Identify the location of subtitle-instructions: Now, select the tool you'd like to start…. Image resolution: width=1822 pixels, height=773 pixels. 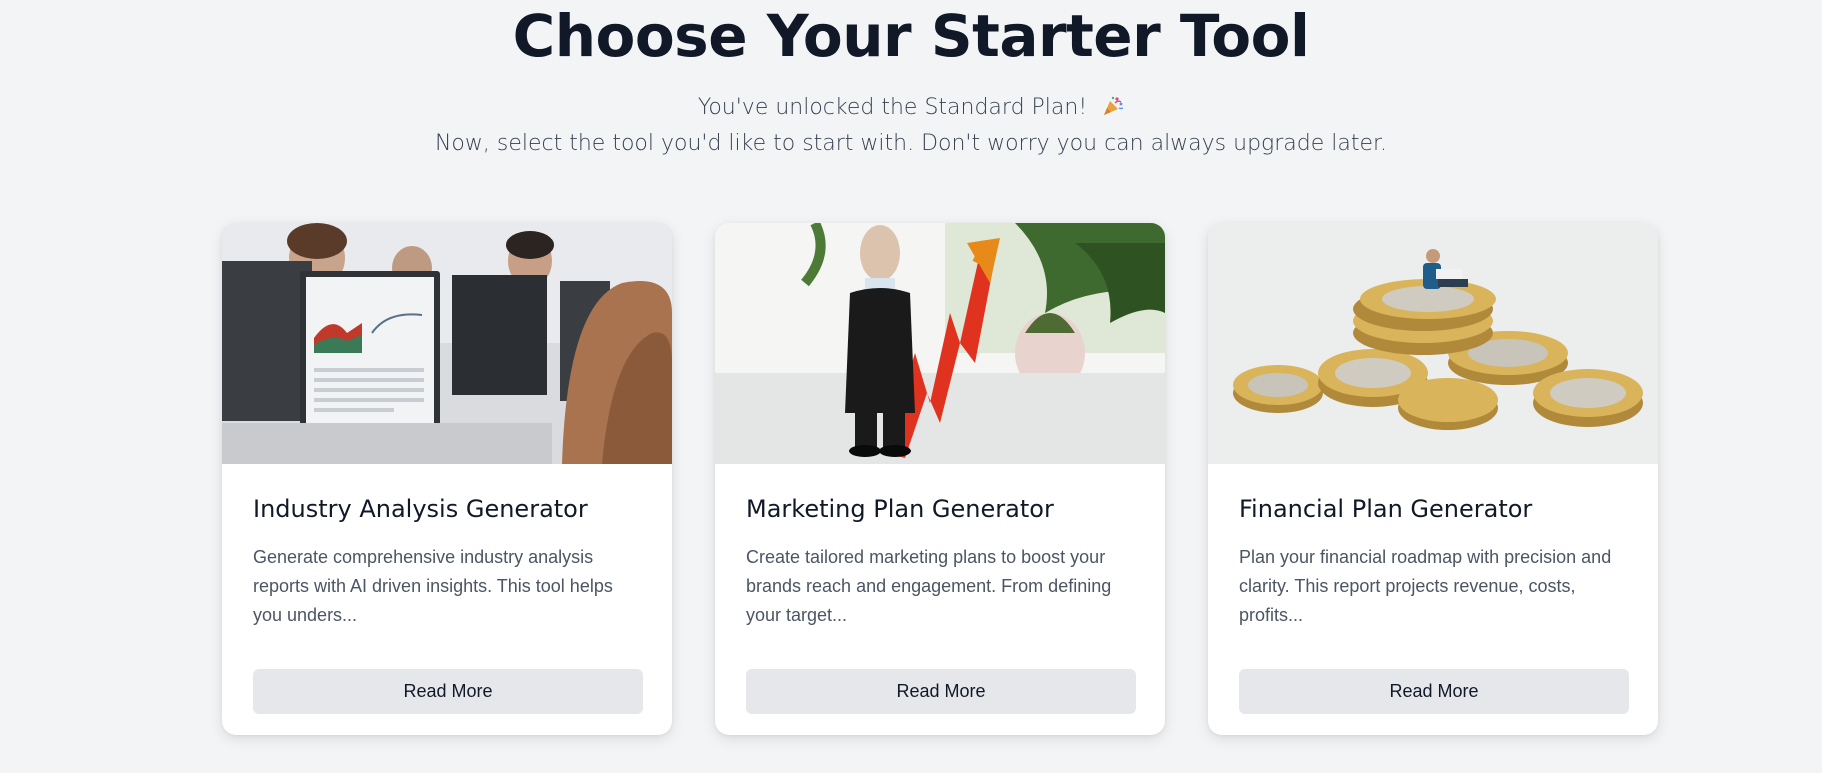
(911, 143).